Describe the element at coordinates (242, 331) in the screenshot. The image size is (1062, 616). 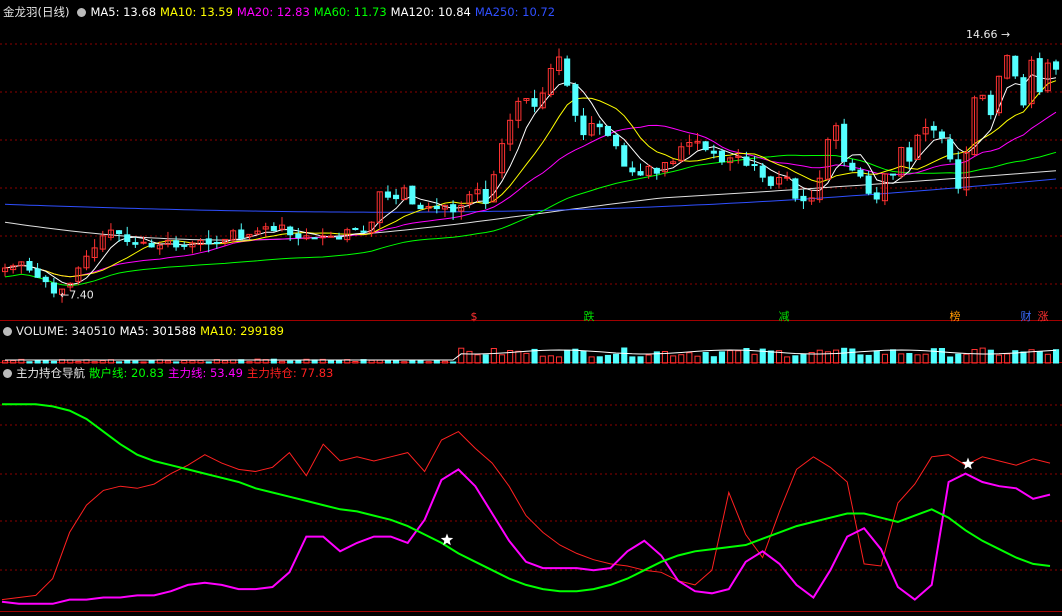
I see `vol-ma10-label: MA10: 299189` at that location.